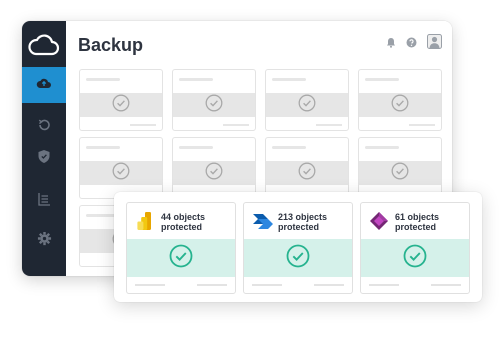 The image size is (500, 350). I want to click on sidebar-item-restore, so click(44, 127).